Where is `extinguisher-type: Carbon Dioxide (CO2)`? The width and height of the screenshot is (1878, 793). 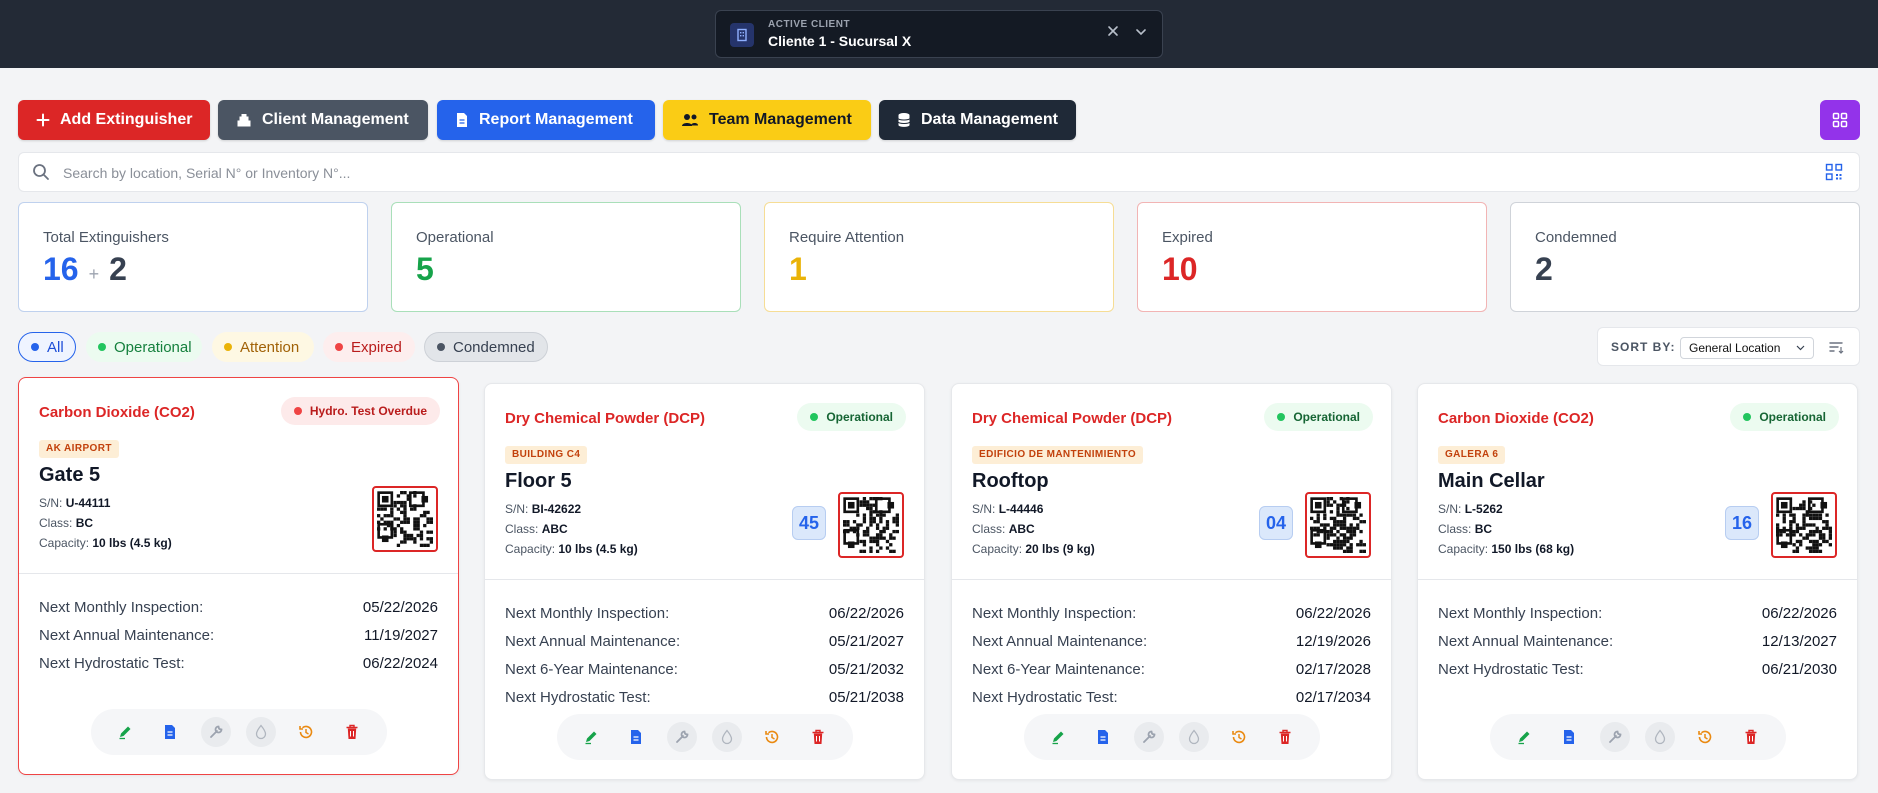 extinguisher-type: Carbon Dioxide (CO2) is located at coordinates (117, 412).